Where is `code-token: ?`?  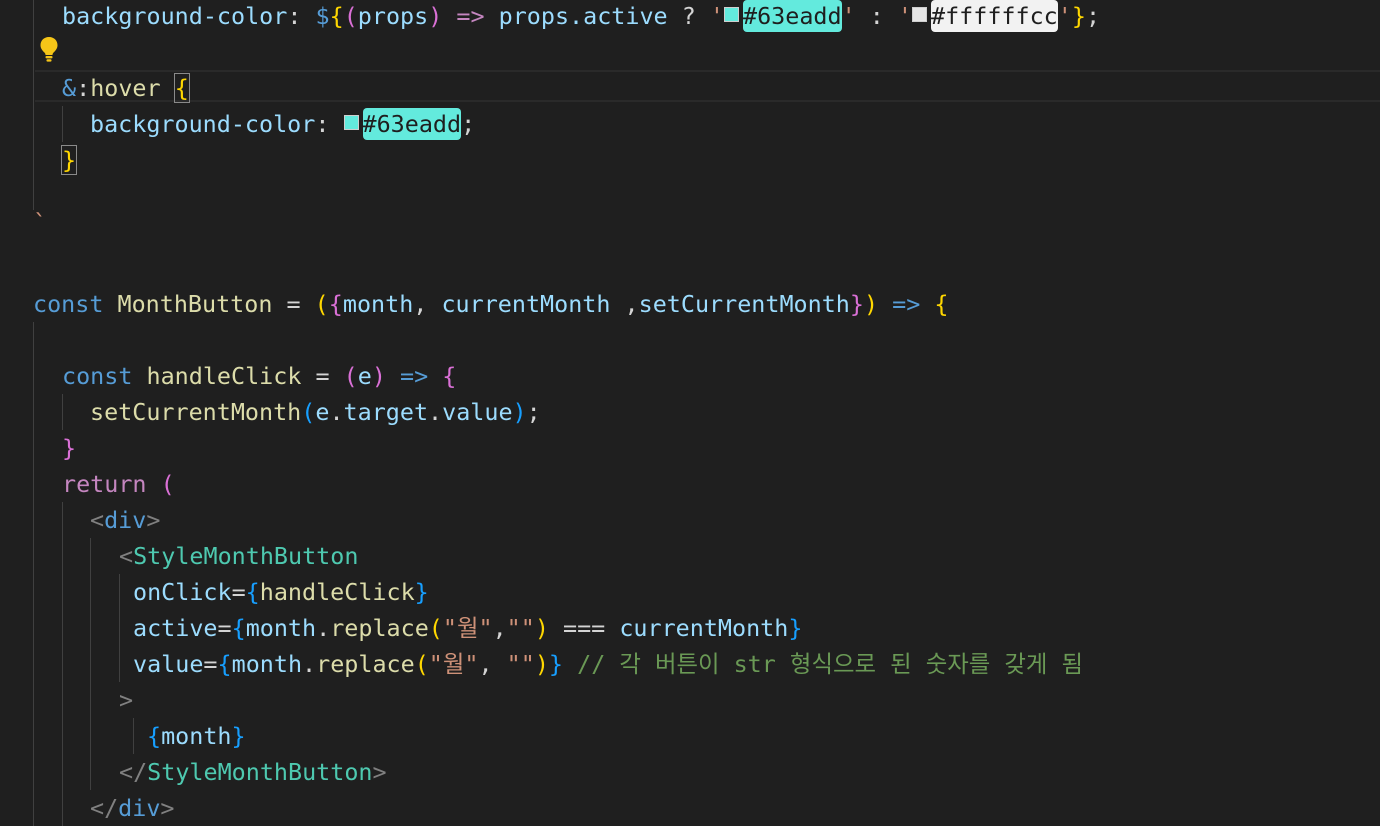
code-token: ? is located at coordinates (688, 16).